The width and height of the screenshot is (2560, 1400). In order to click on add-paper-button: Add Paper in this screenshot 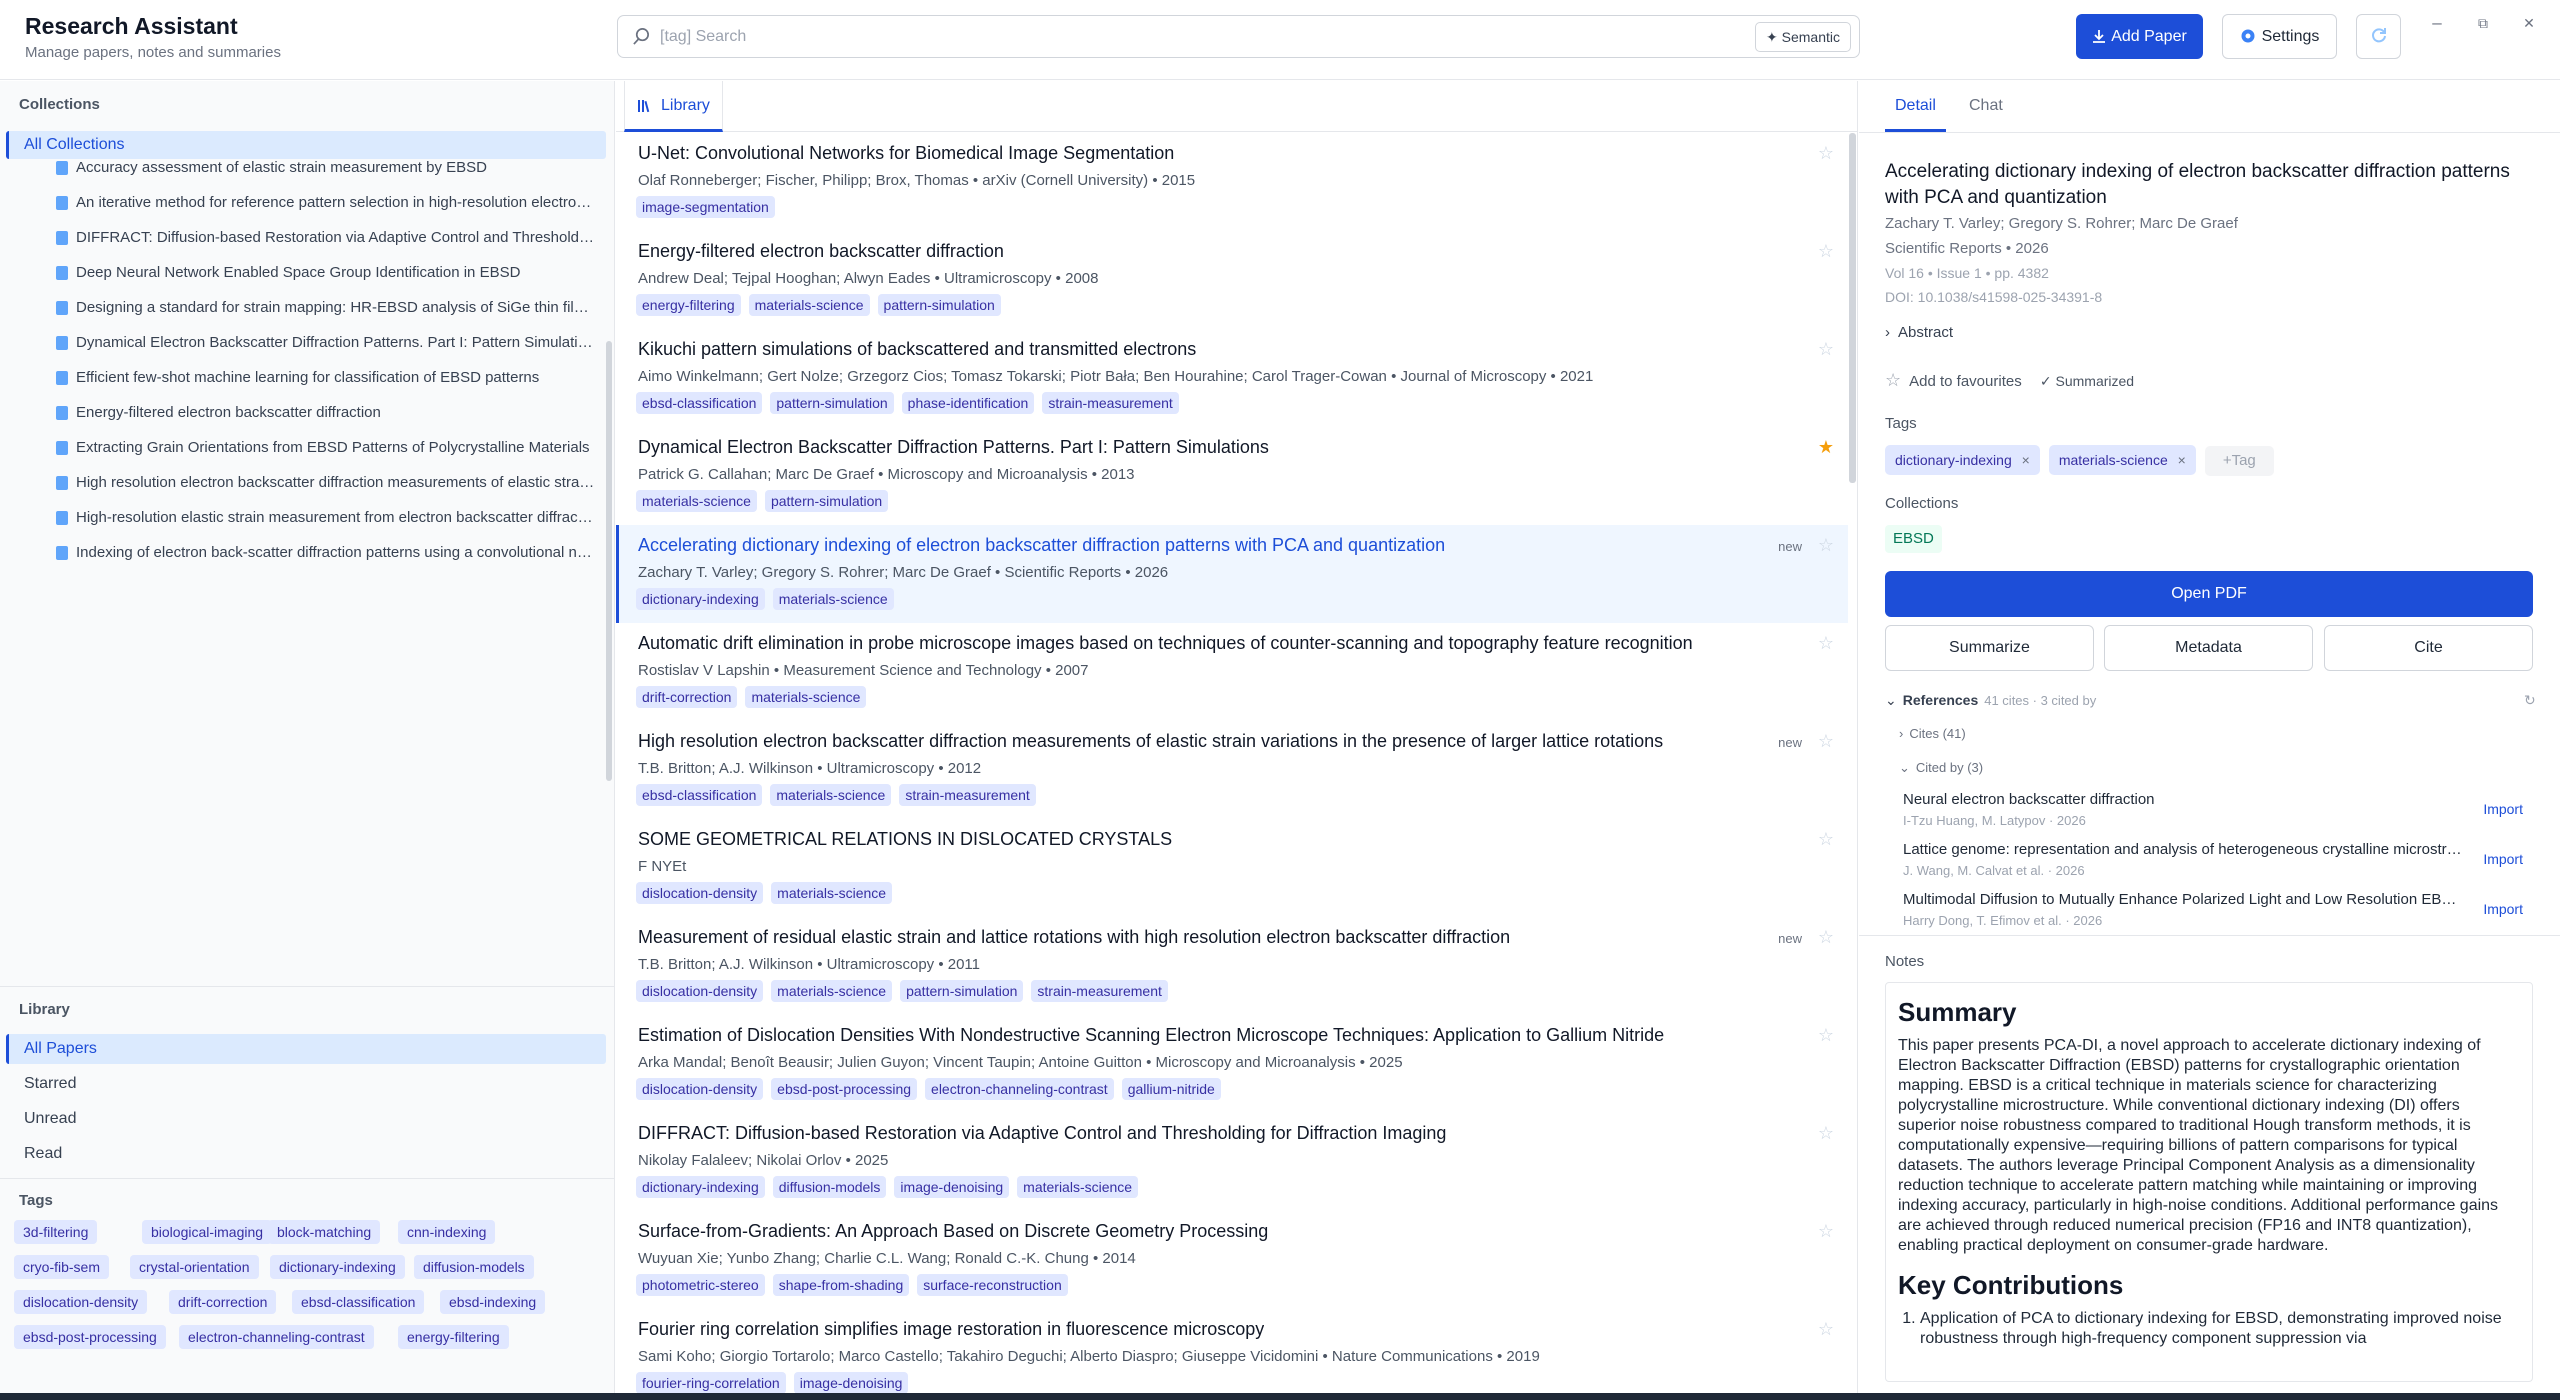, I will do `click(2139, 36)`.